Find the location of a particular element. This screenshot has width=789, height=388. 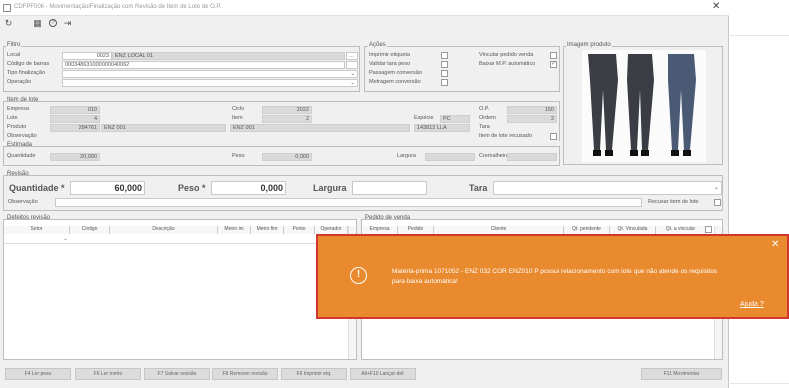

op-field: 150 is located at coordinates (532, 110).